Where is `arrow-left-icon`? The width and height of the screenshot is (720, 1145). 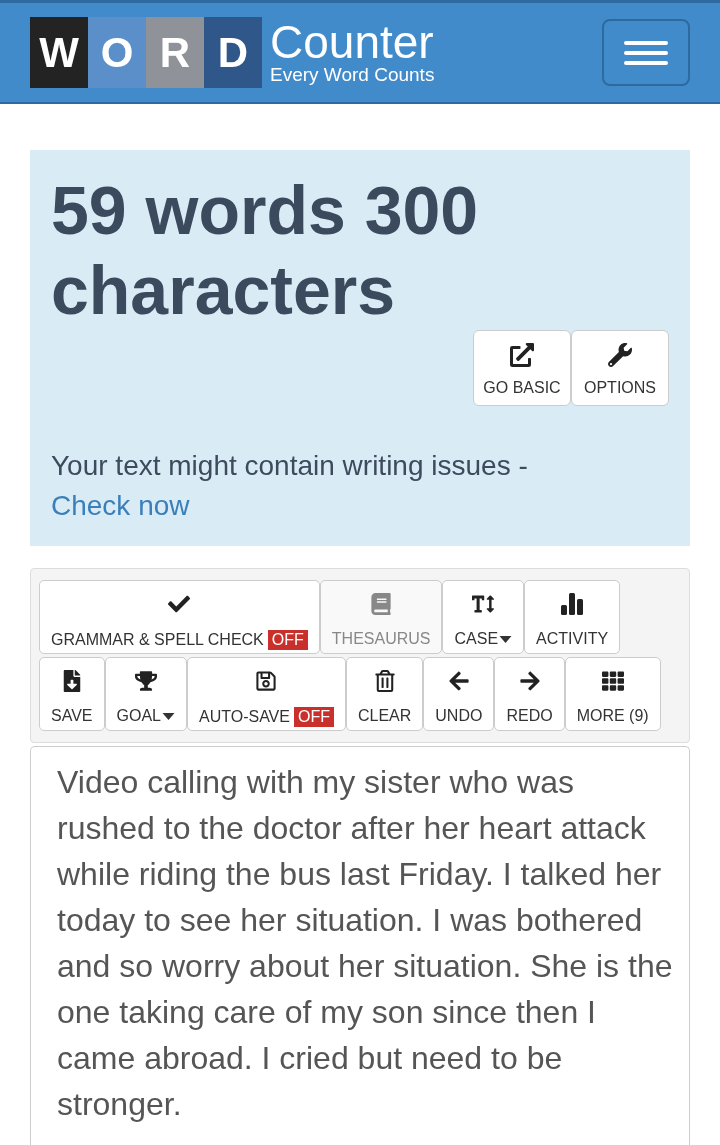 arrow-left-icon is located at coordinates (458, 681).